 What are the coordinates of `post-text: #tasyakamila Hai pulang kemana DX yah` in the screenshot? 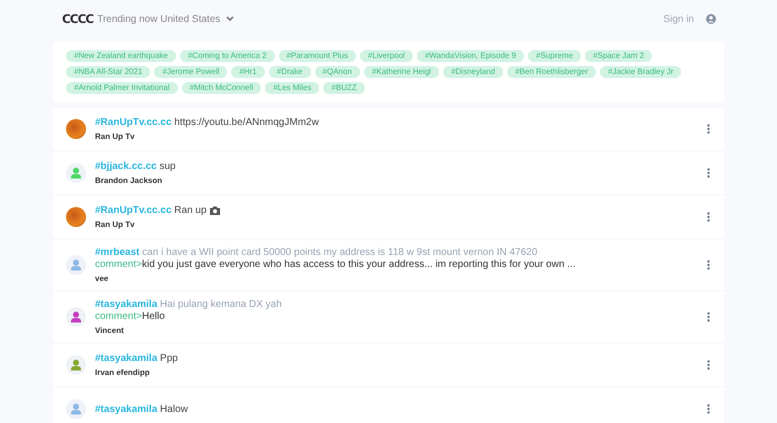 It's located at (188, 304).